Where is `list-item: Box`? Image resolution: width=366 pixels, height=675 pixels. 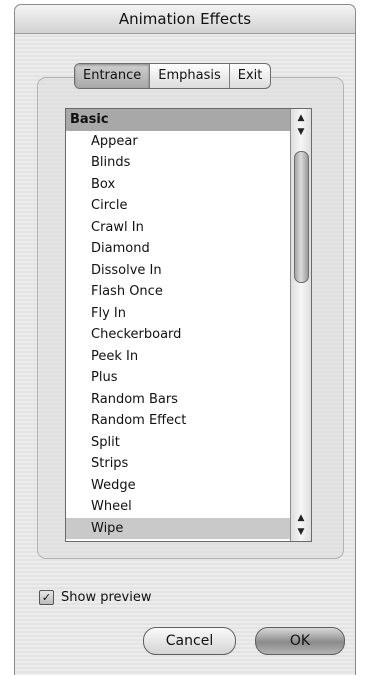 list-item: Box is located at coordinates (178, 185).